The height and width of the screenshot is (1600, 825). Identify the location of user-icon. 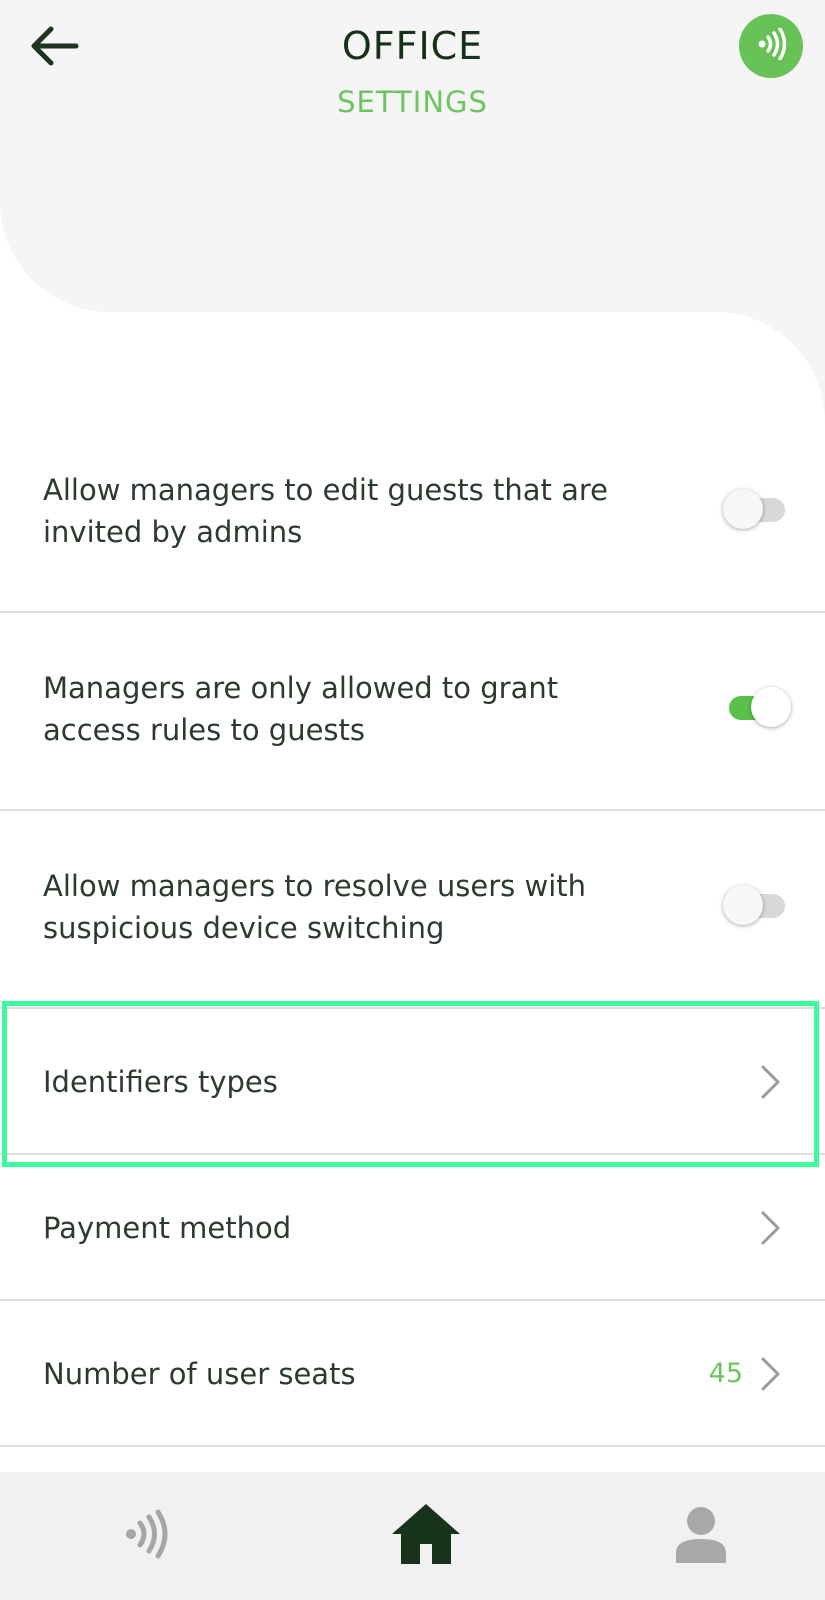
(701, 1536).